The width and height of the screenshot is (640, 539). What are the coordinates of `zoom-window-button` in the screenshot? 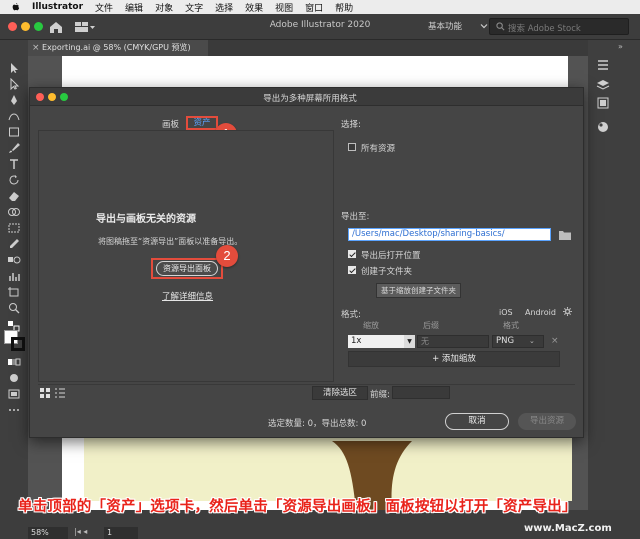 It's located at (38, 26).